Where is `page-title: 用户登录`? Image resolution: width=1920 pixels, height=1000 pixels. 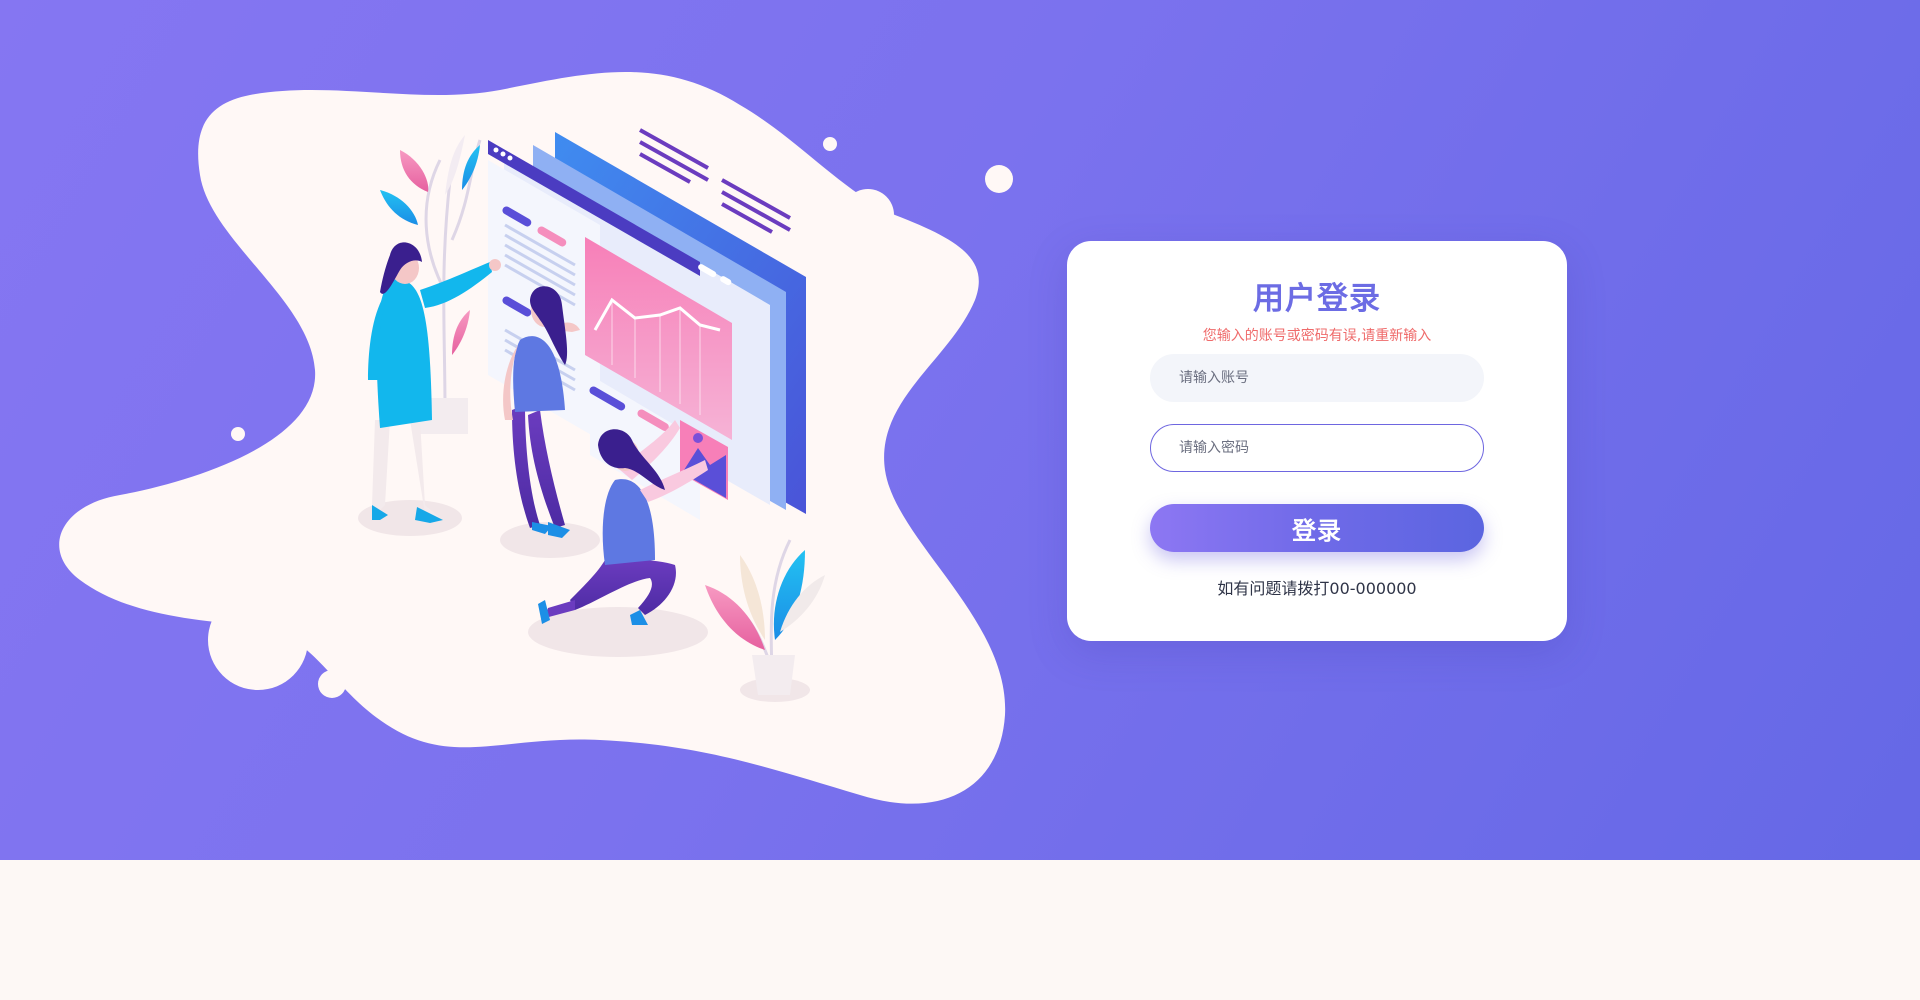 page-title: 用户登录 is located at coordinates (1317, 299).